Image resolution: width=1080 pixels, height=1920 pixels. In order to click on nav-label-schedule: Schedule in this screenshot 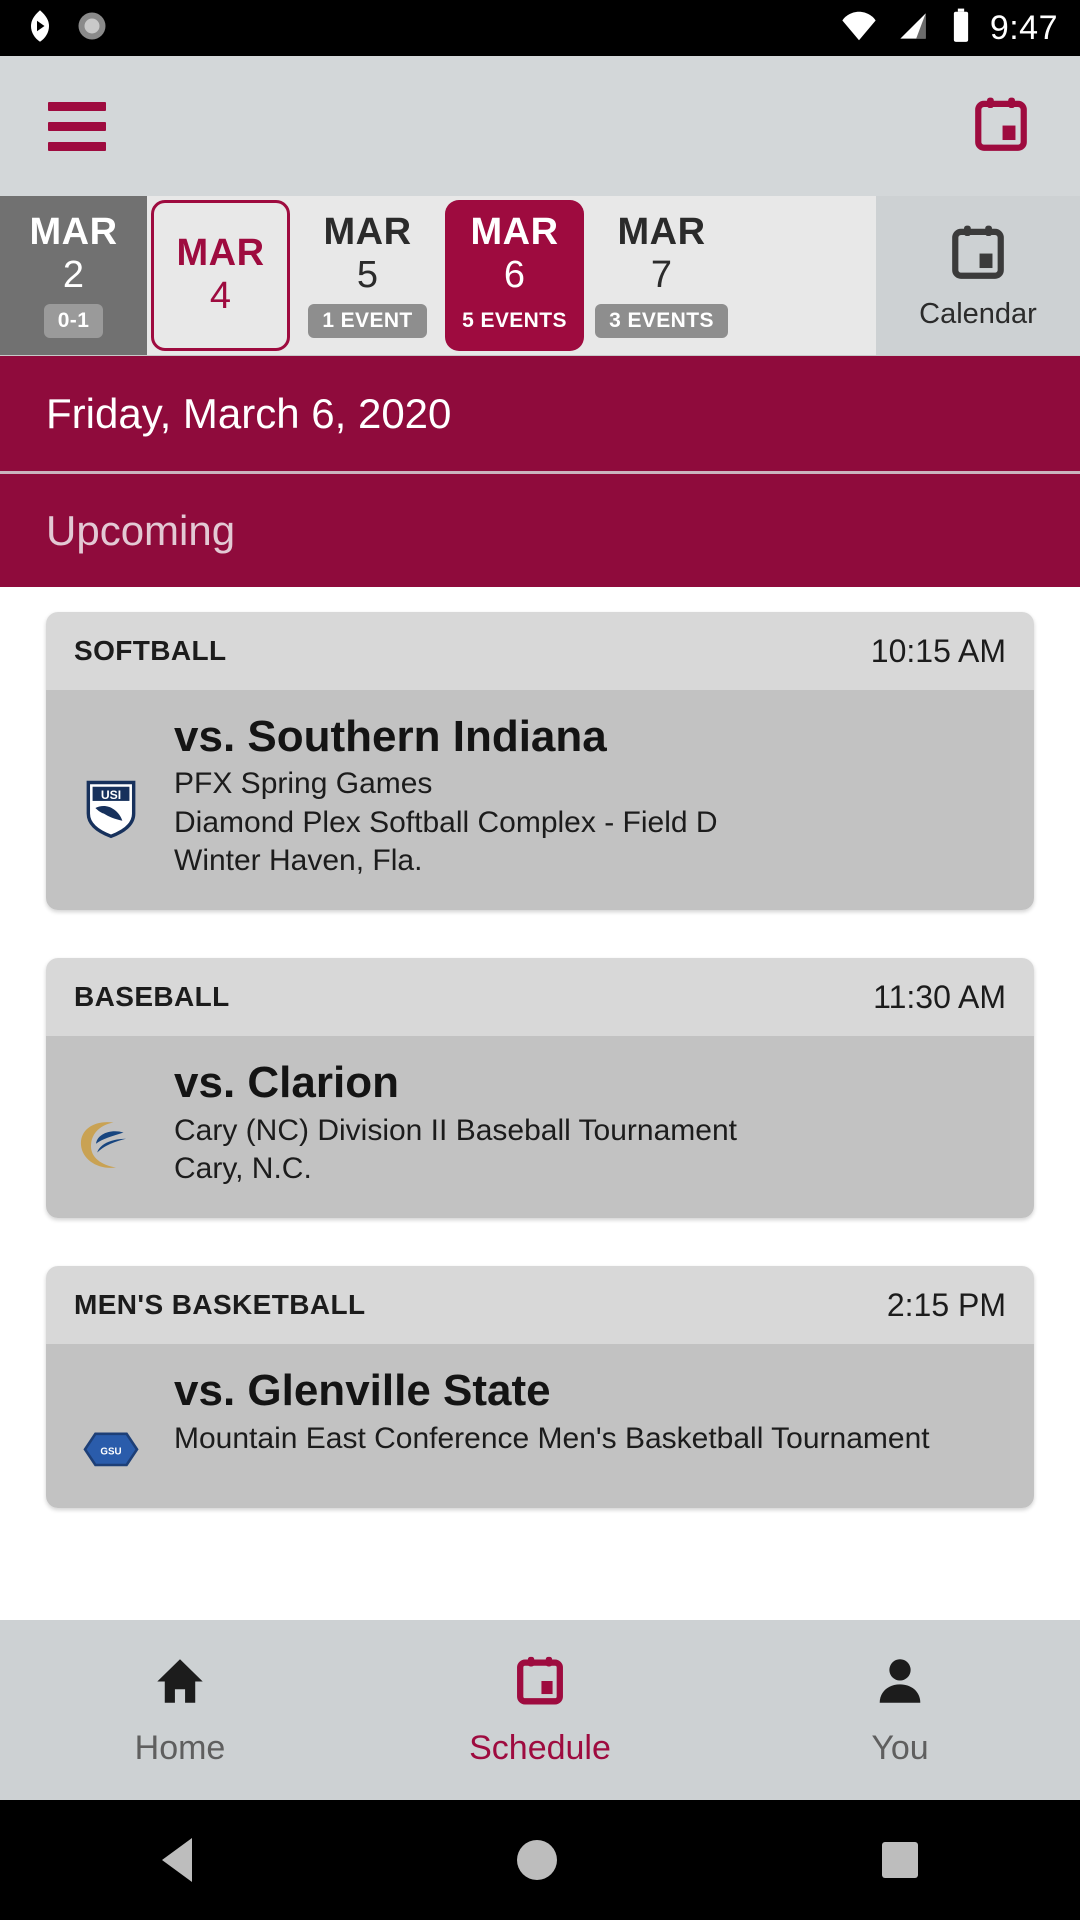, I will do `click(540, 1748)`.